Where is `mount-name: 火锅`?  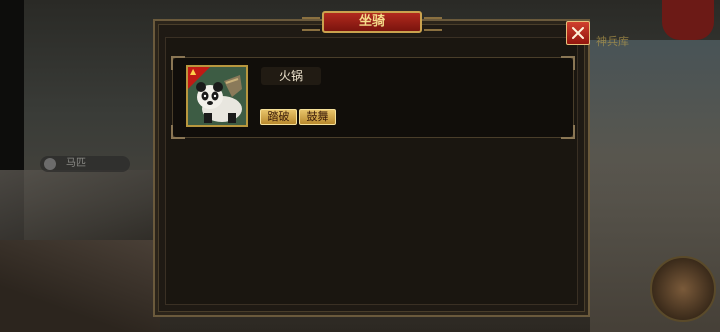 mount-name: 火锅 is located at coordinates (290, 76).